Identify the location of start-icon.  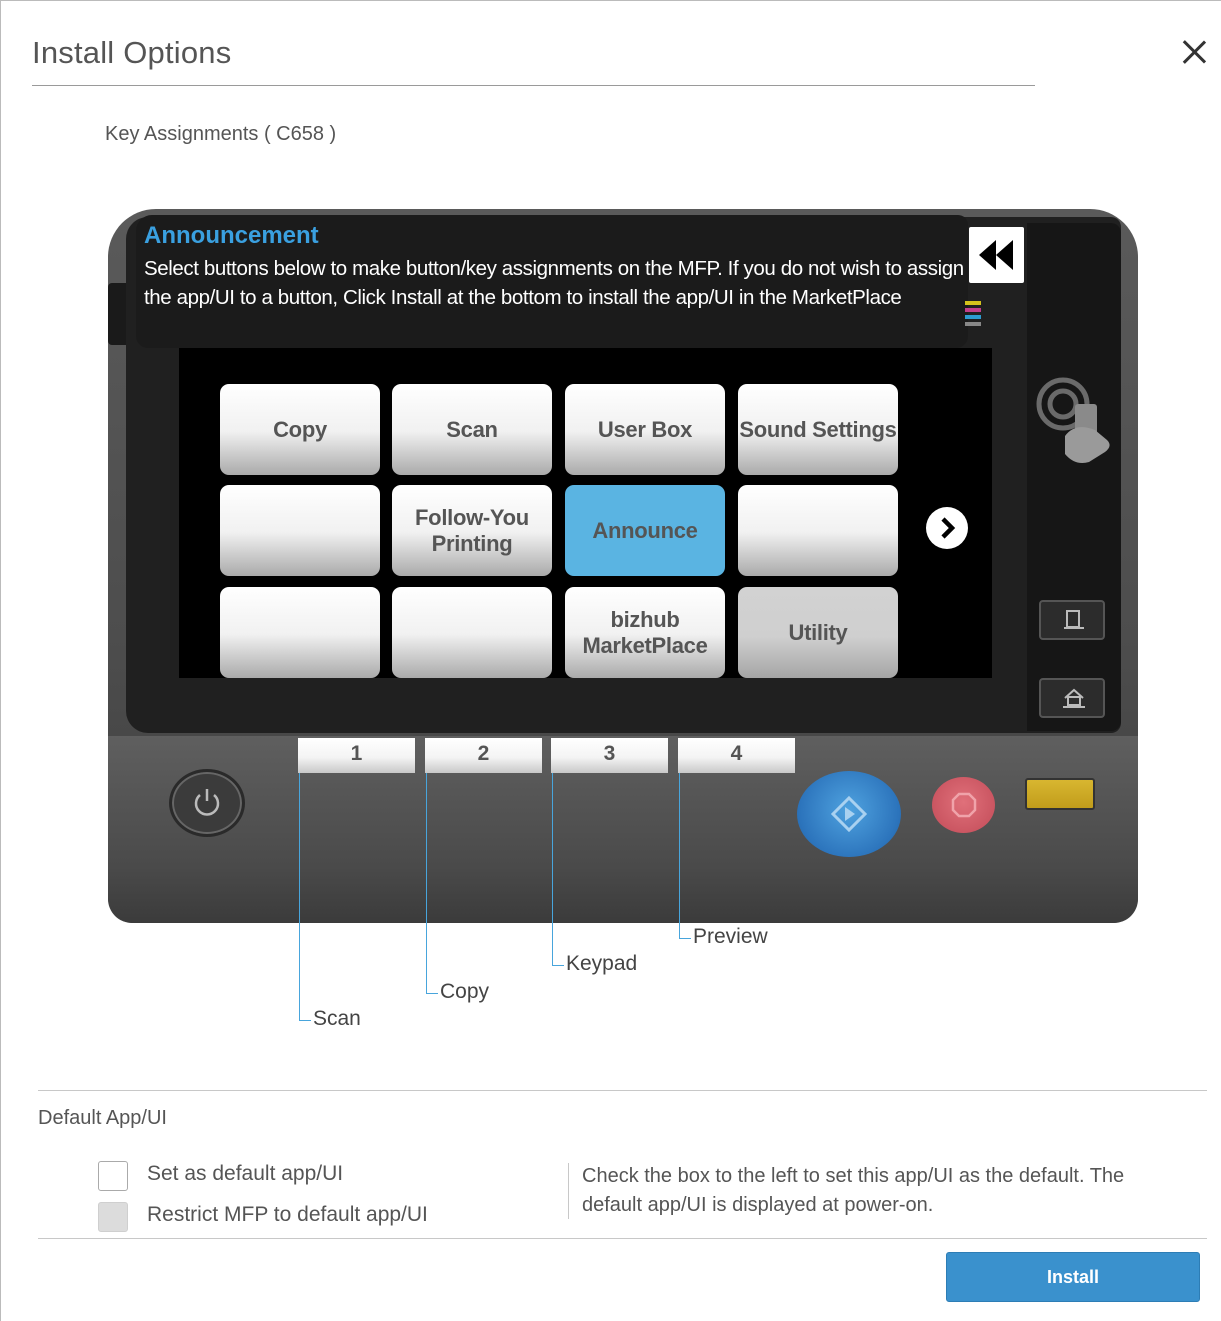
(849, 814).